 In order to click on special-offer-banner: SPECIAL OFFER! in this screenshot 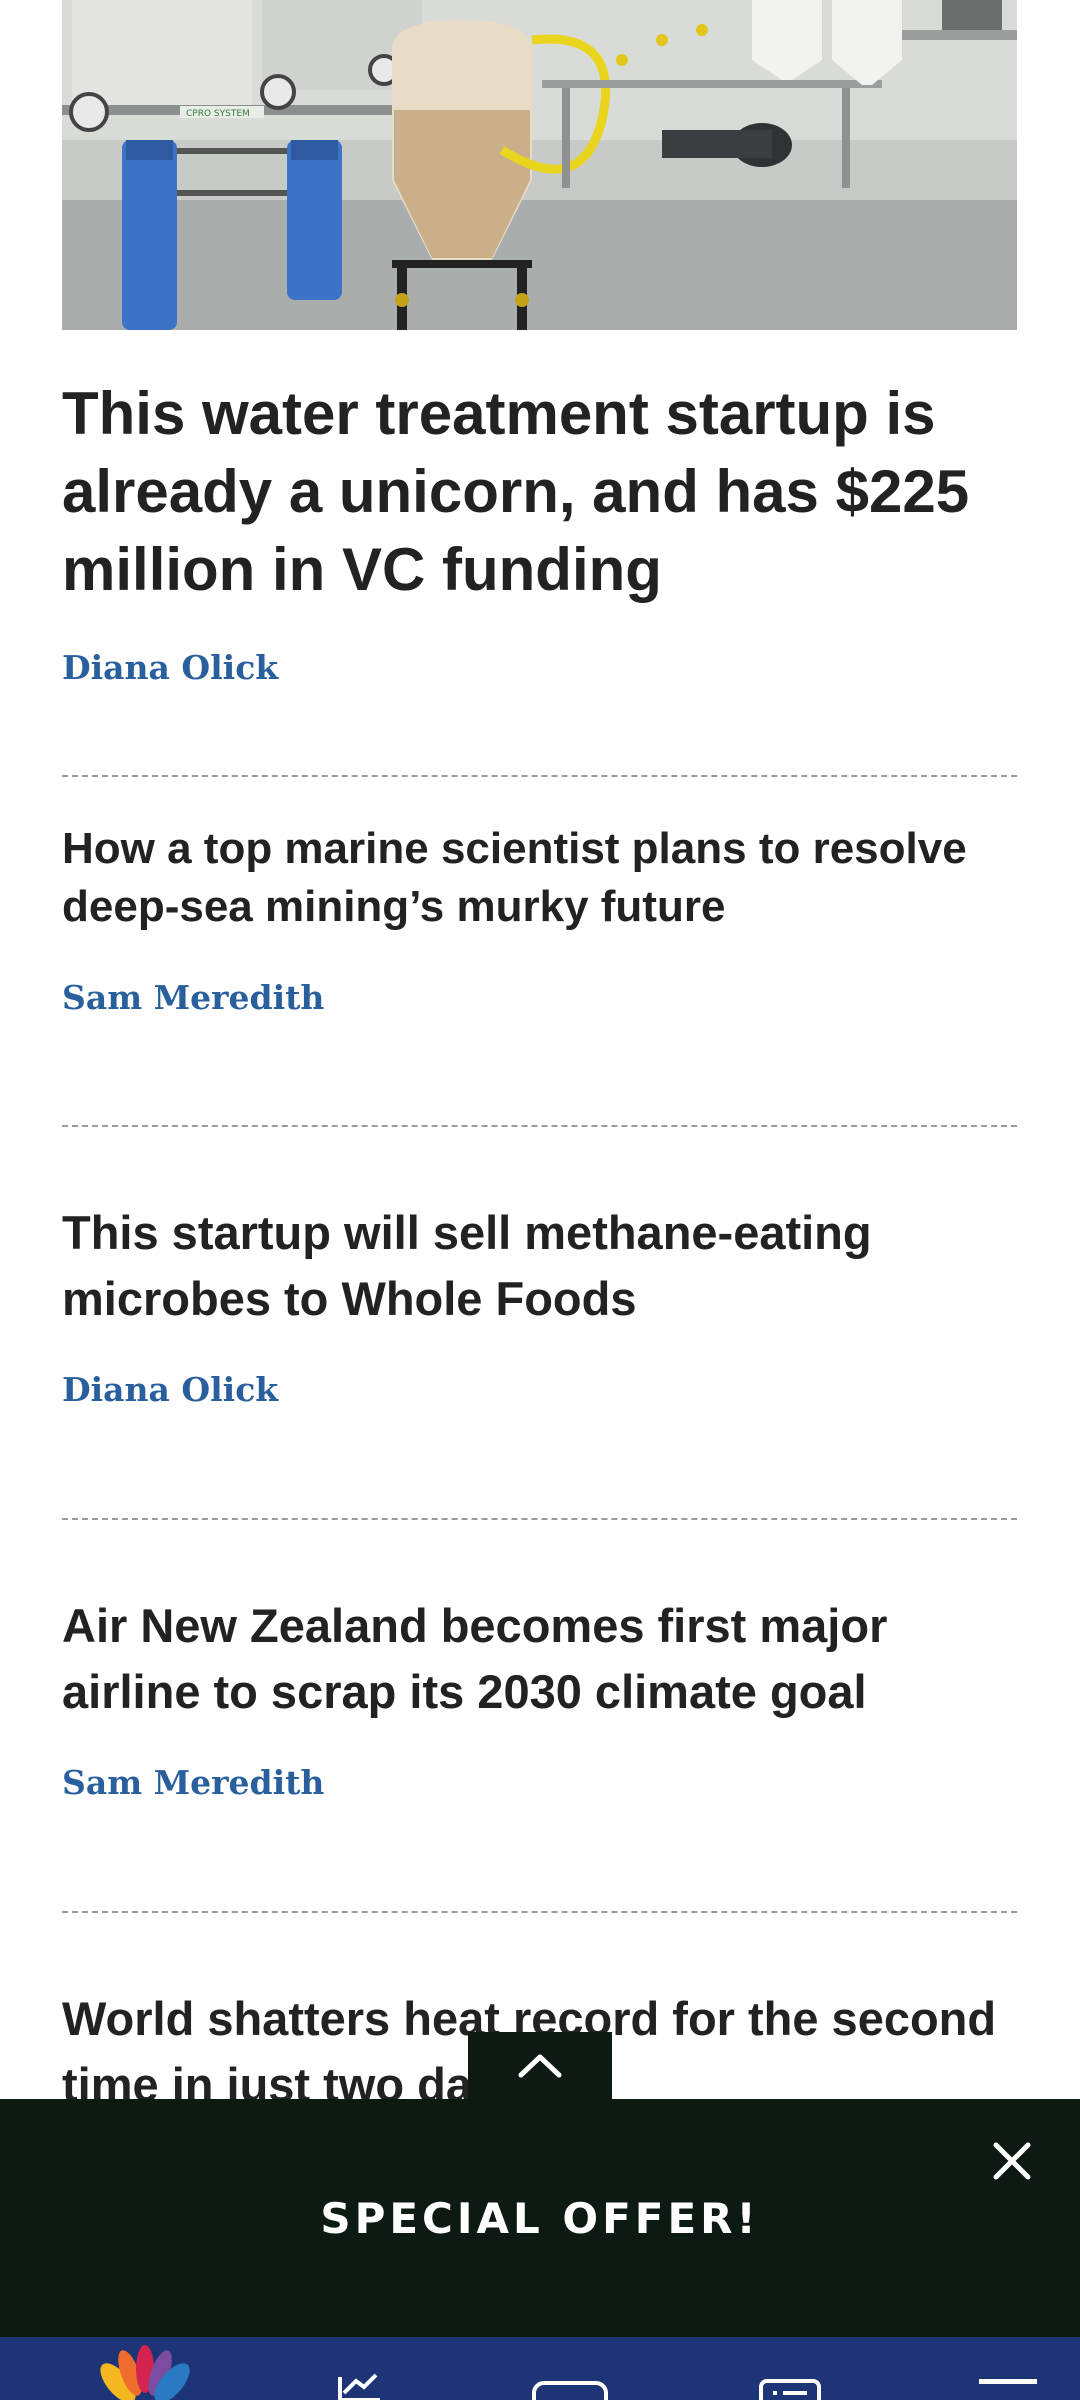, I will do `click(540, 2218)`.